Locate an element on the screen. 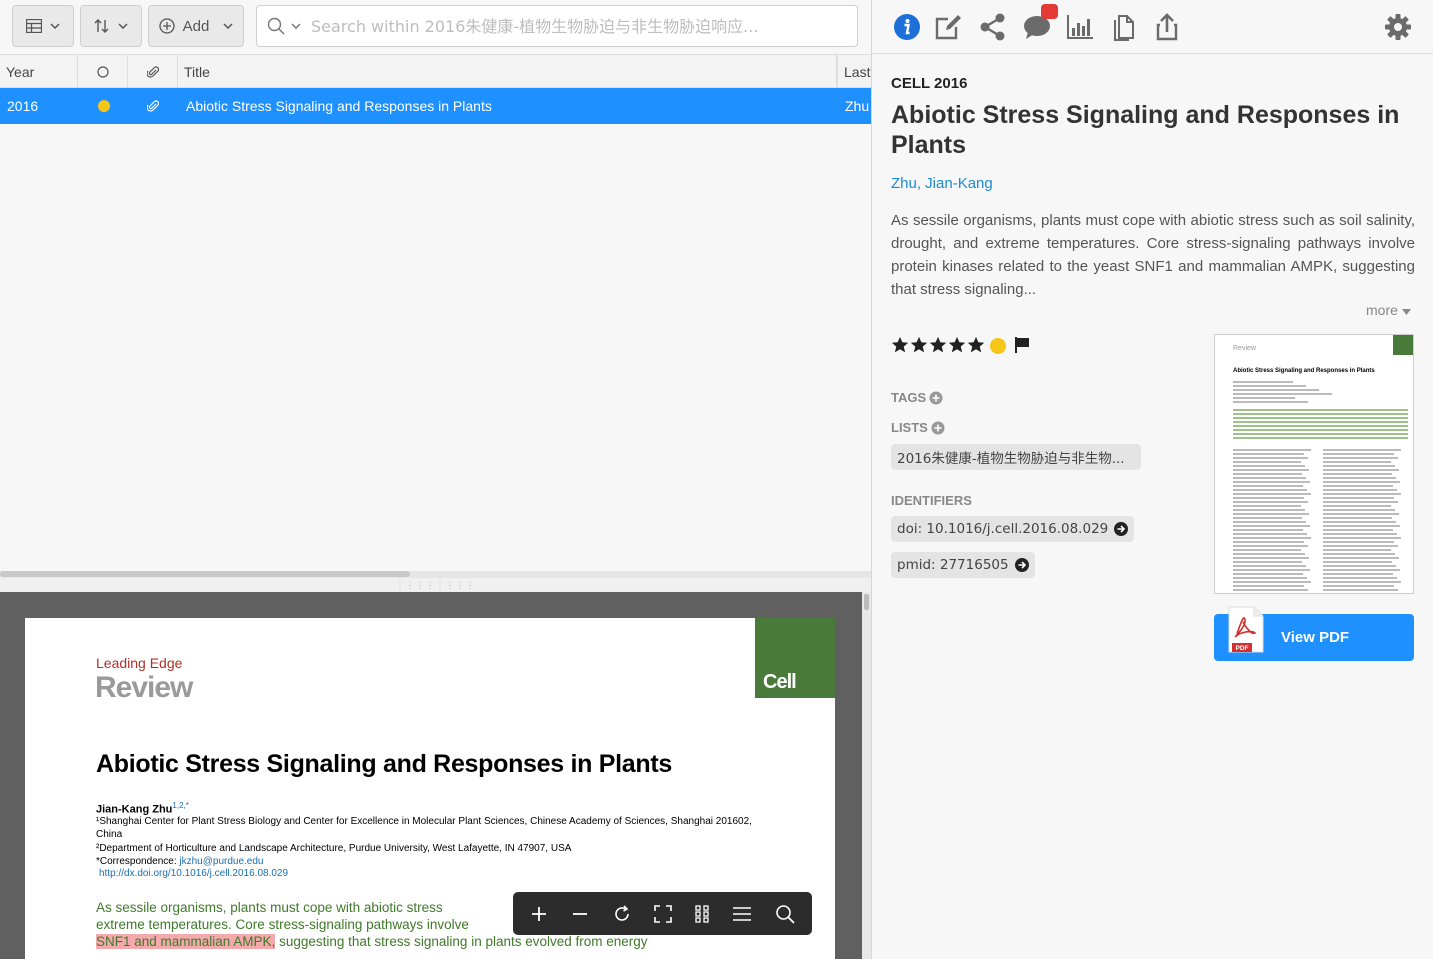  tags-label: TAGS is located at coordinates (909, 397).